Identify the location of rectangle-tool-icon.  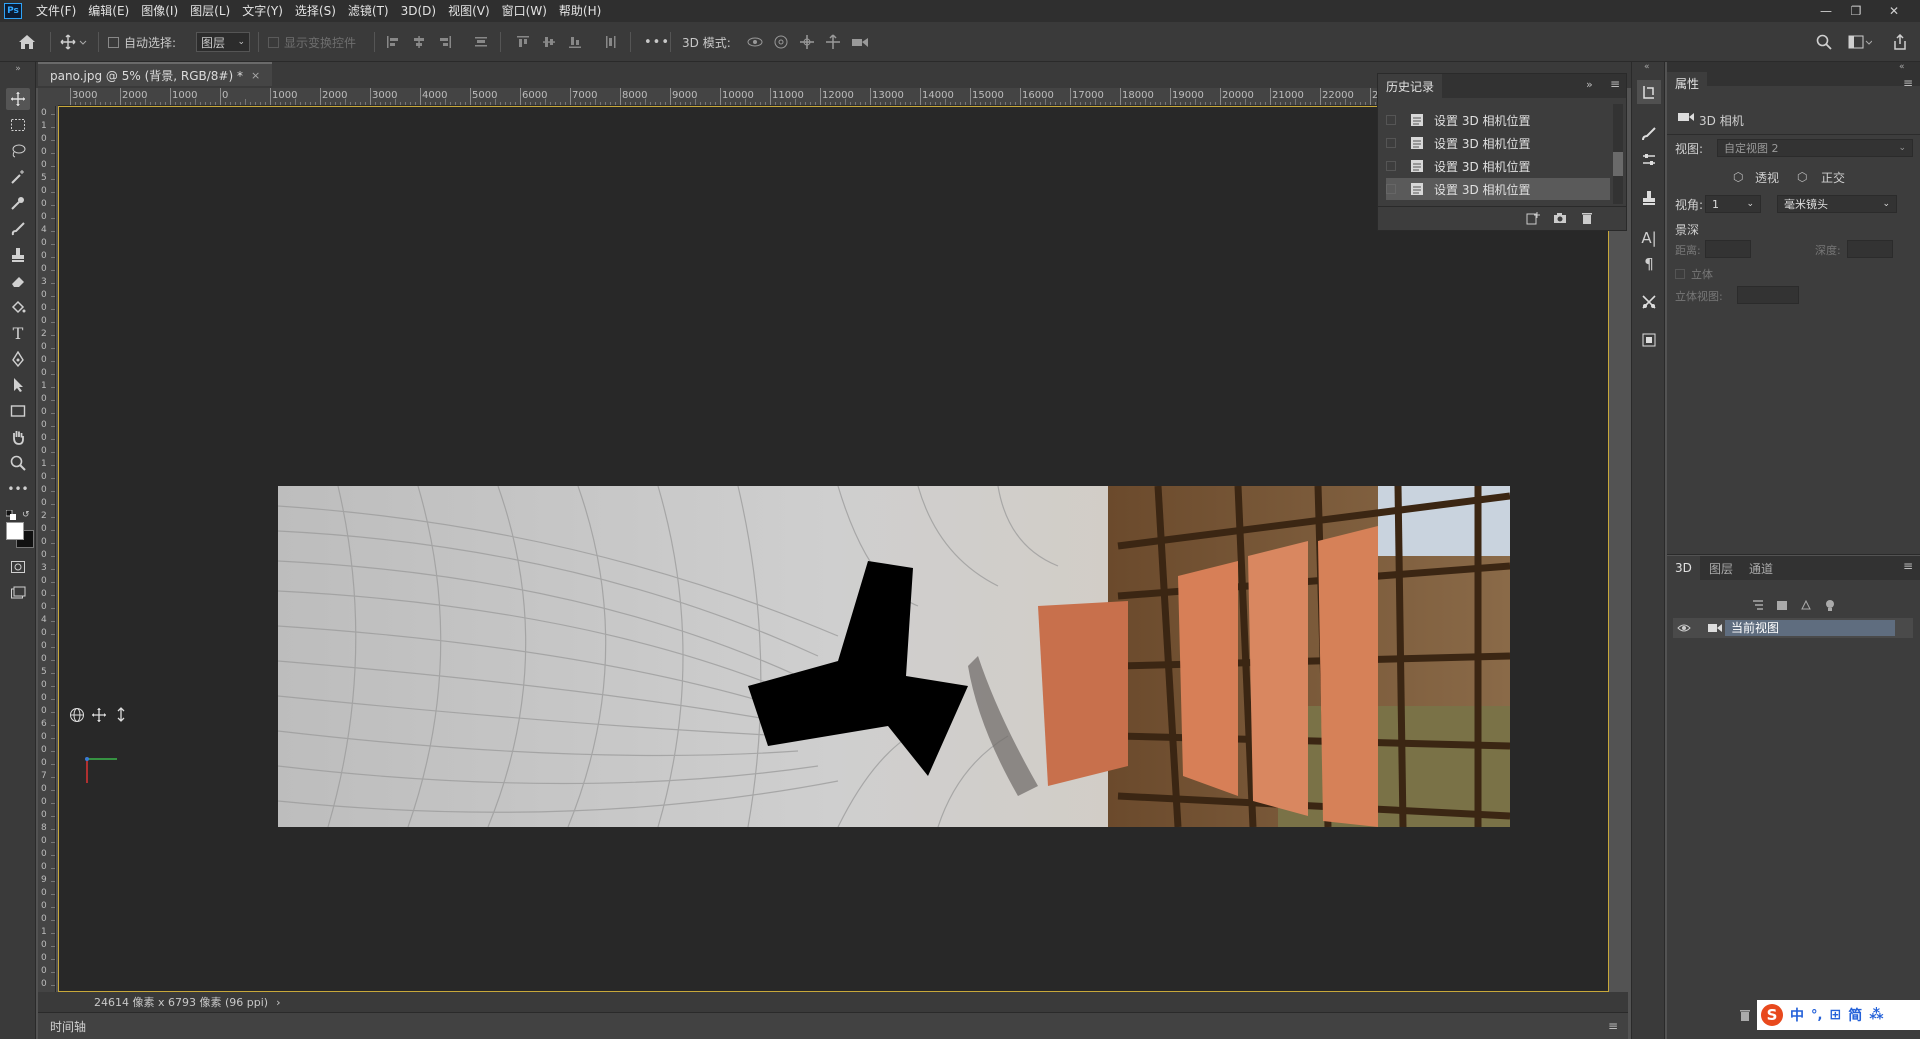
(18, 411).